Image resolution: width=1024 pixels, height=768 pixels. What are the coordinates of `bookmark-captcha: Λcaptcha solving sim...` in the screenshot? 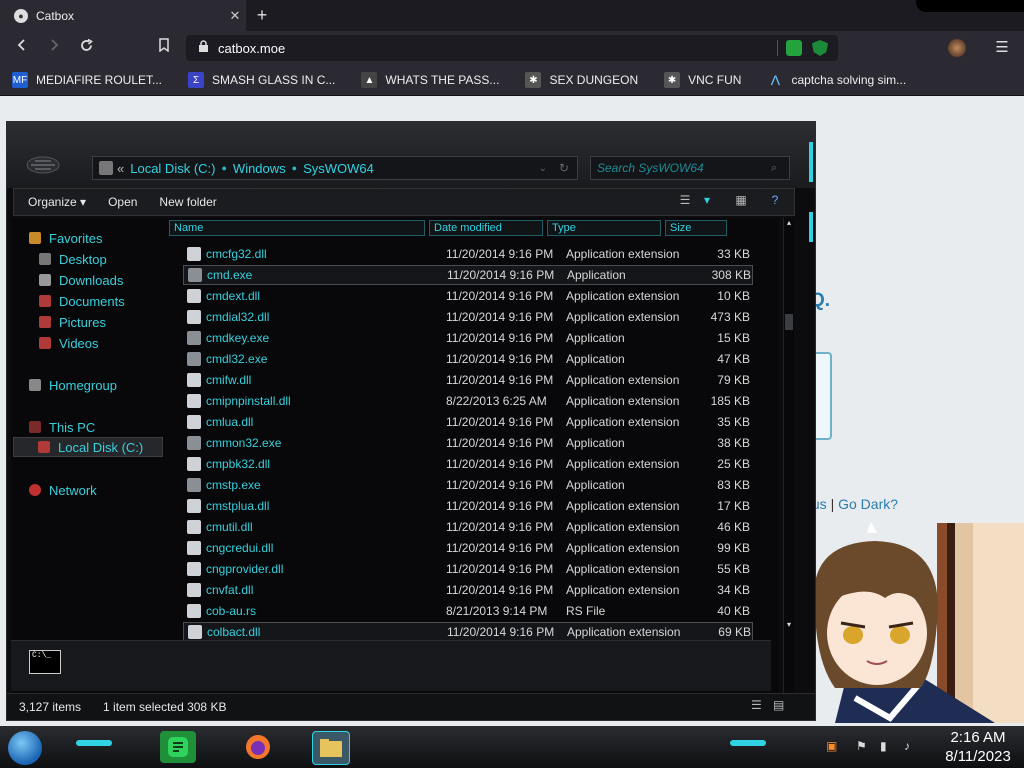 It's located at (836, 80).